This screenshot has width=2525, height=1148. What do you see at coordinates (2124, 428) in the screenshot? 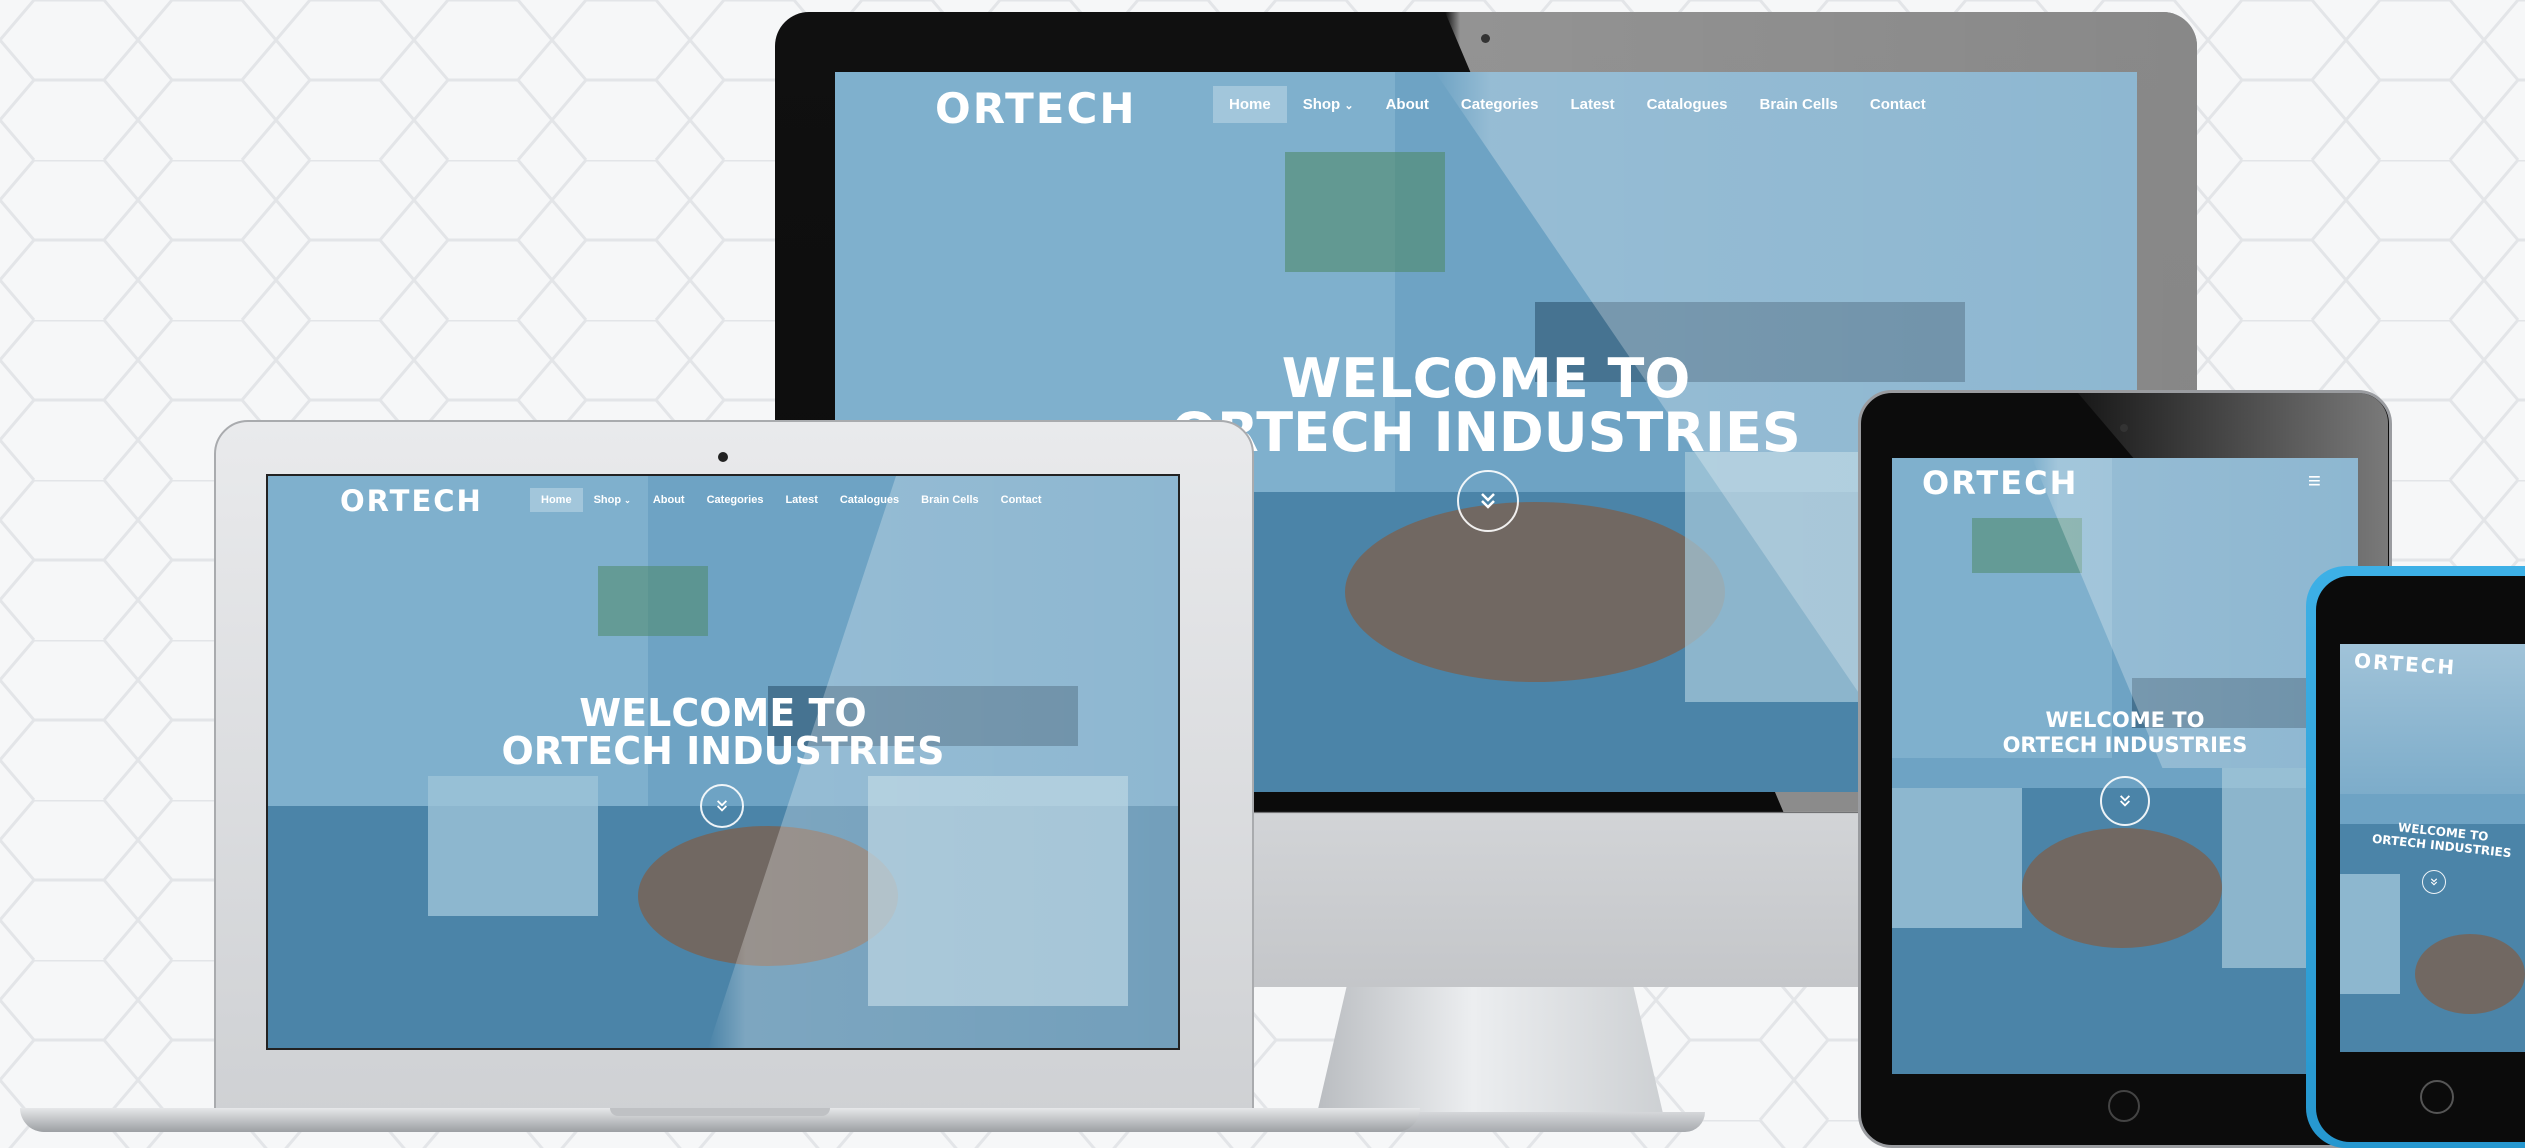
I see `tablet-camera-icon` at bounding box center [2124, 428].